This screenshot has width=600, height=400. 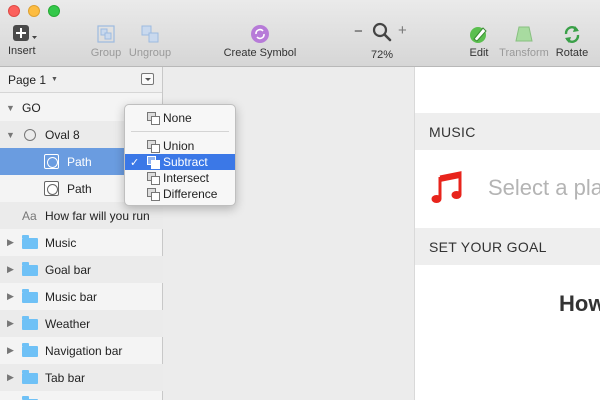 I want to click on layer-row-weather: ▶ Weather, so click(x=81, y=323).